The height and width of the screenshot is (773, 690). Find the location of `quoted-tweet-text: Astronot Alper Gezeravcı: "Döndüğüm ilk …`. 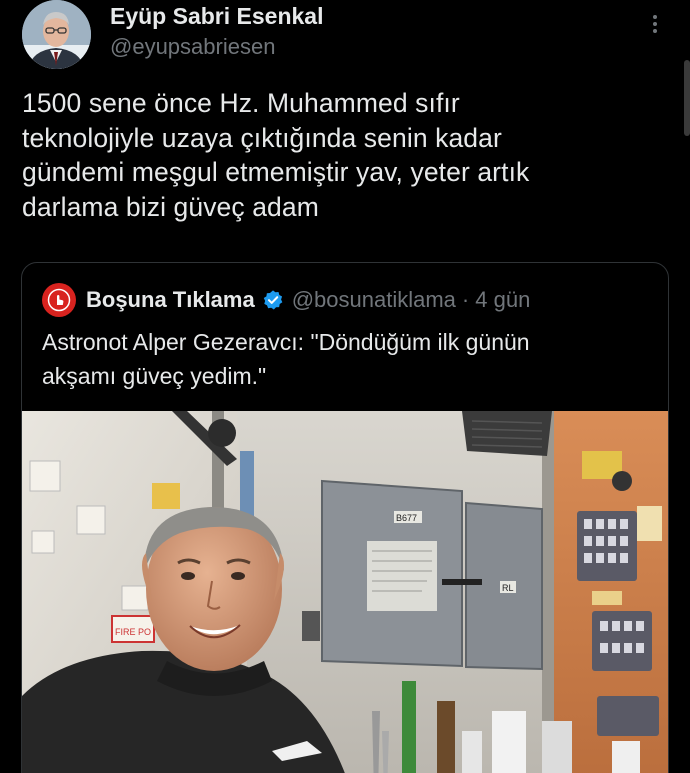

quoted-tweet-text: Astronot Alper Gezeravcı: "Döndüğüm ilk … is located at coordinates (342, 359).